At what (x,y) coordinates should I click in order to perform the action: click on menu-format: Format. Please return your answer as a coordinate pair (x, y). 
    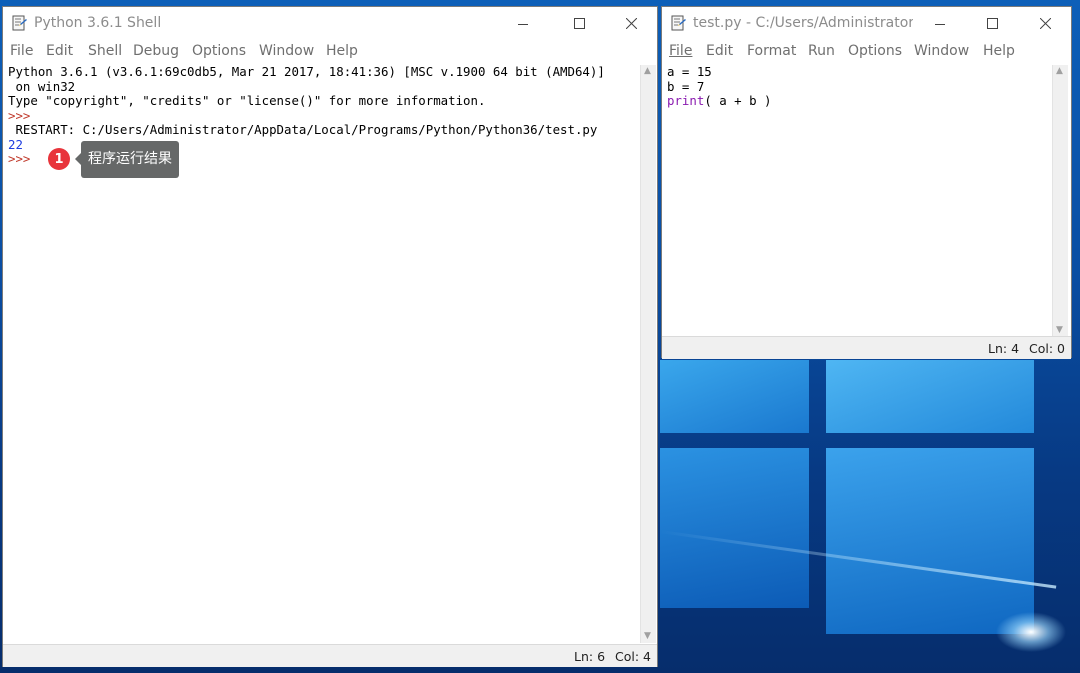
    Looking at the image, I should click on (771, 51).